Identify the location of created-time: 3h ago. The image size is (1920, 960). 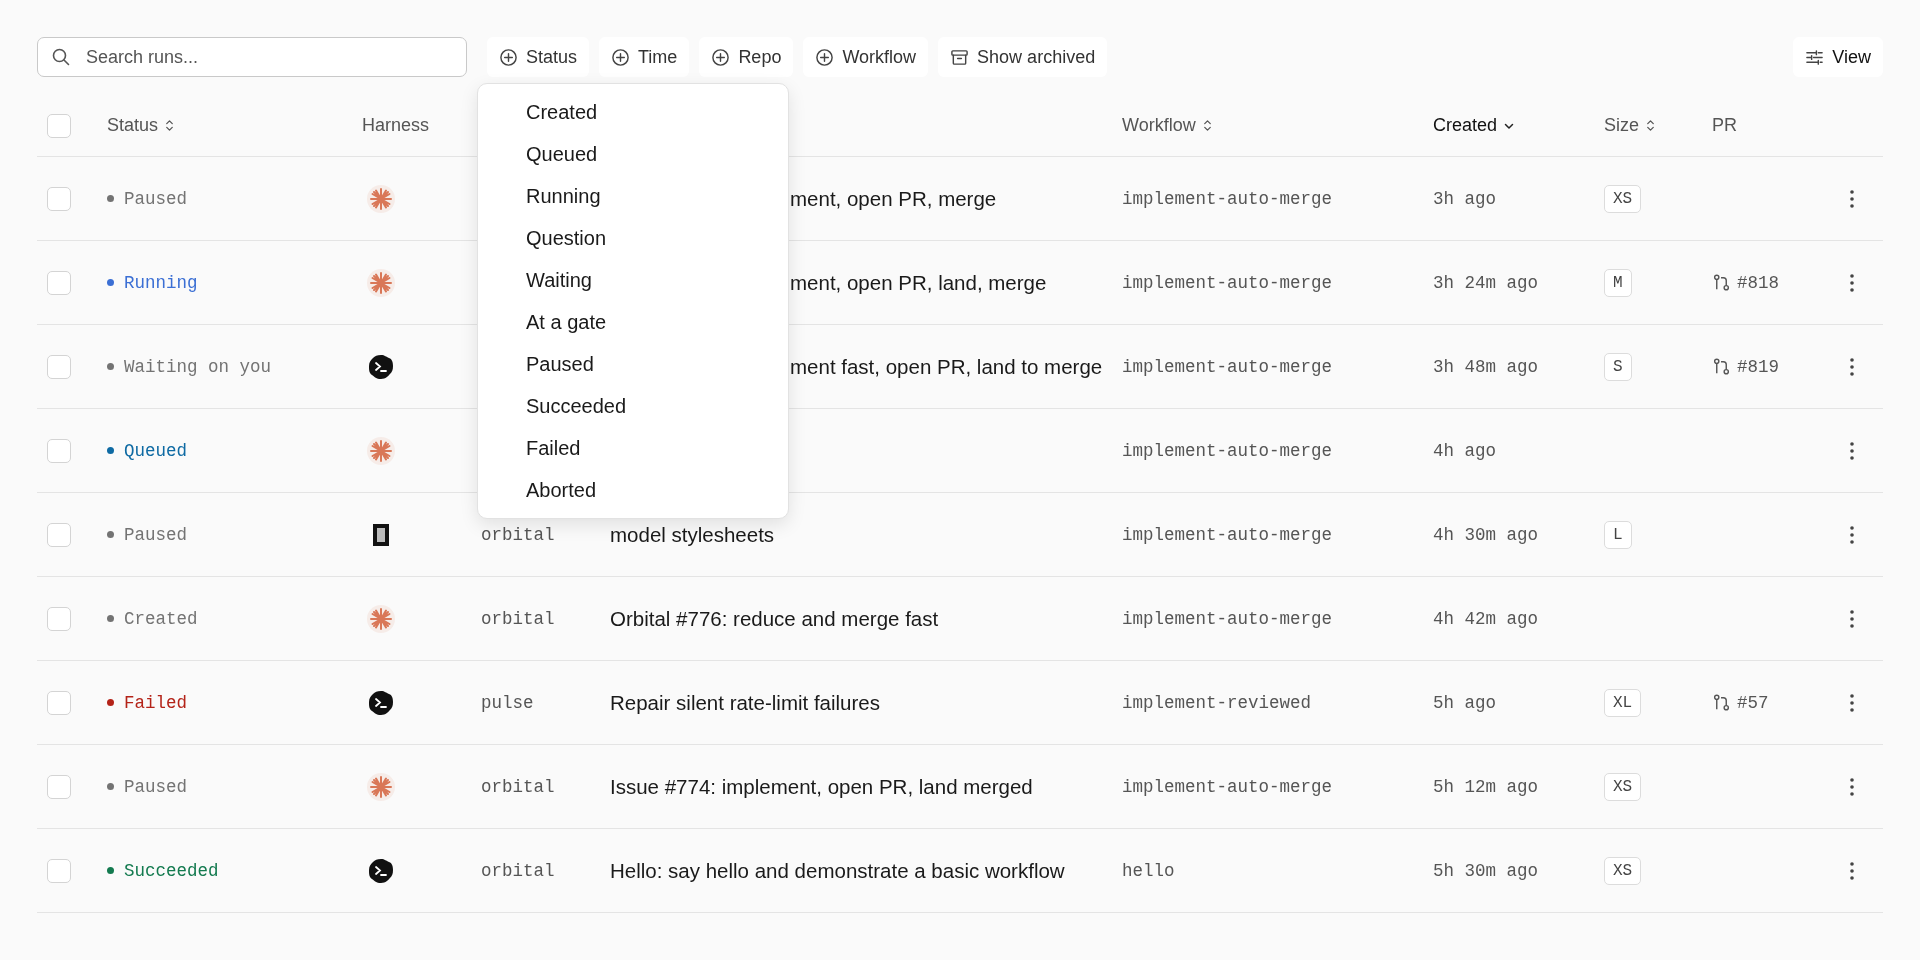
(1464, 198).